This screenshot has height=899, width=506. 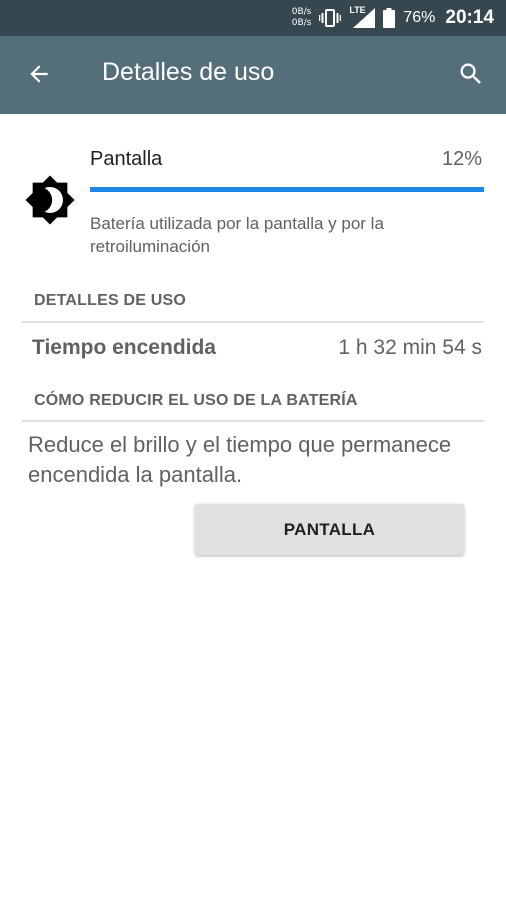 I want to click on status-bar: 0B/s 0B/s LTE 76% 20:14, so click(x=253, y=18).